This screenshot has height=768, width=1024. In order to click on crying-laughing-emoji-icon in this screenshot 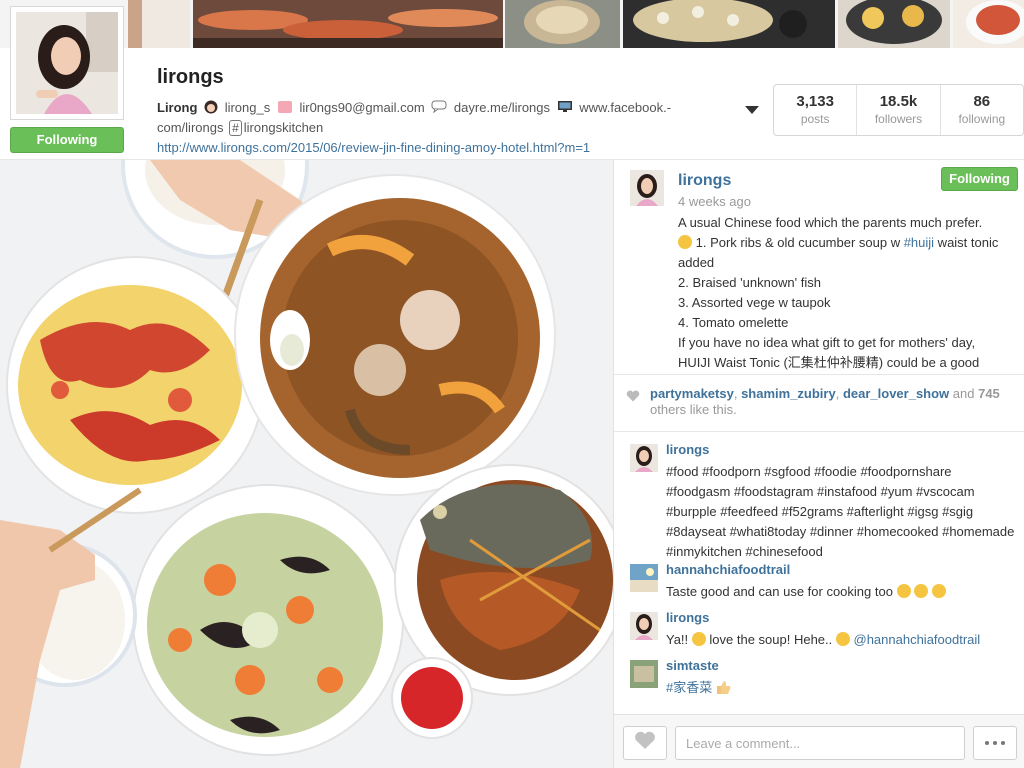, I will do `click(685, 242)`.